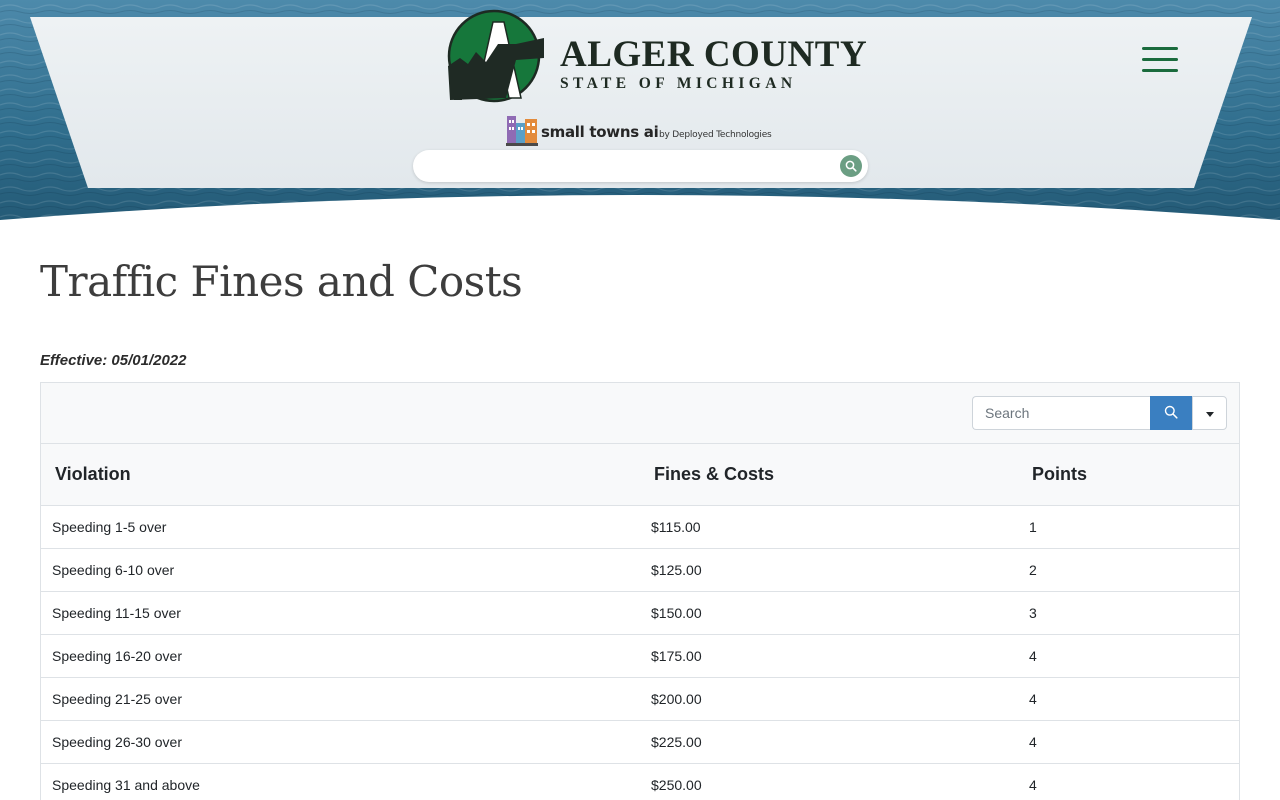  What do you see at coordinates (340, 613) in the screenshot?
I see `violation-cell: Speeding 11-15 over` at bounding box center [340, 613].